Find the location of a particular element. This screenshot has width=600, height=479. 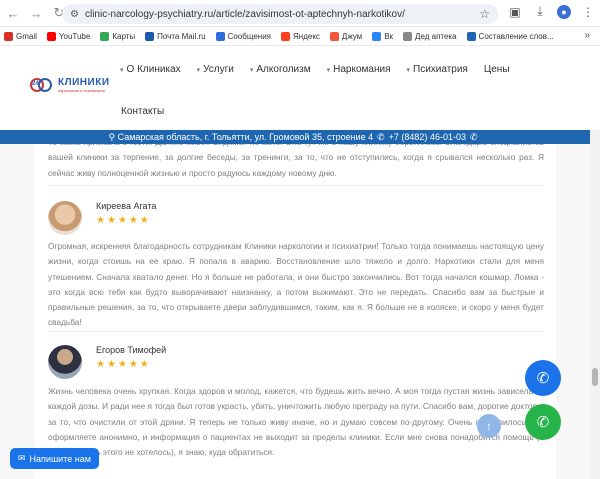

bookmark-label: Яндекс is located at coordinates (306, 36).